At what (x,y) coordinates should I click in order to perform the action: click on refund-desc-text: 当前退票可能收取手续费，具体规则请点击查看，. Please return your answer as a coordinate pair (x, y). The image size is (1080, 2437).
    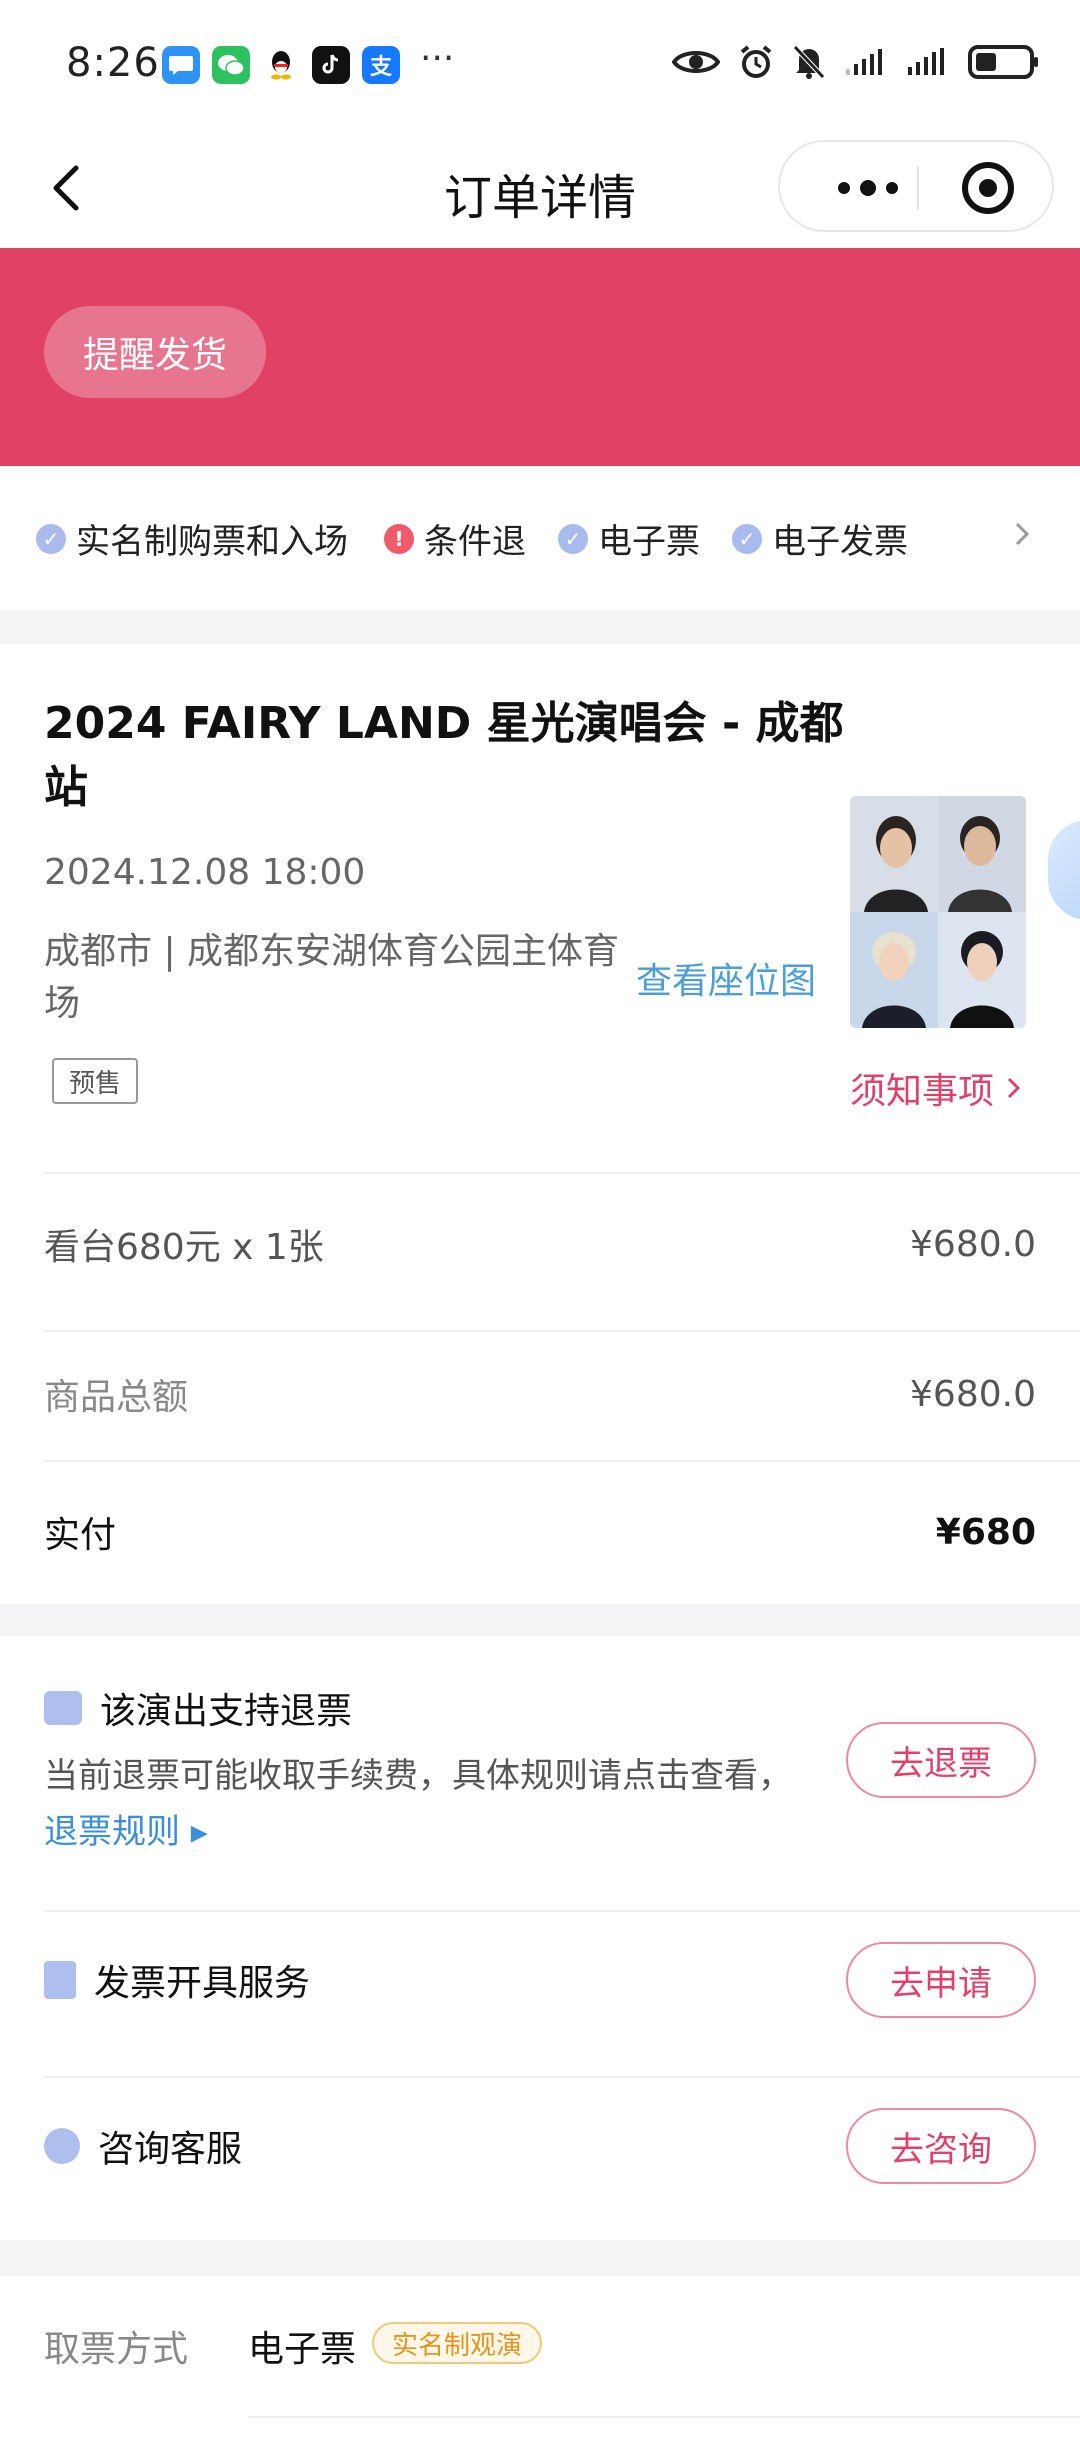
    Looking at the image, I should click on (418, 1776).